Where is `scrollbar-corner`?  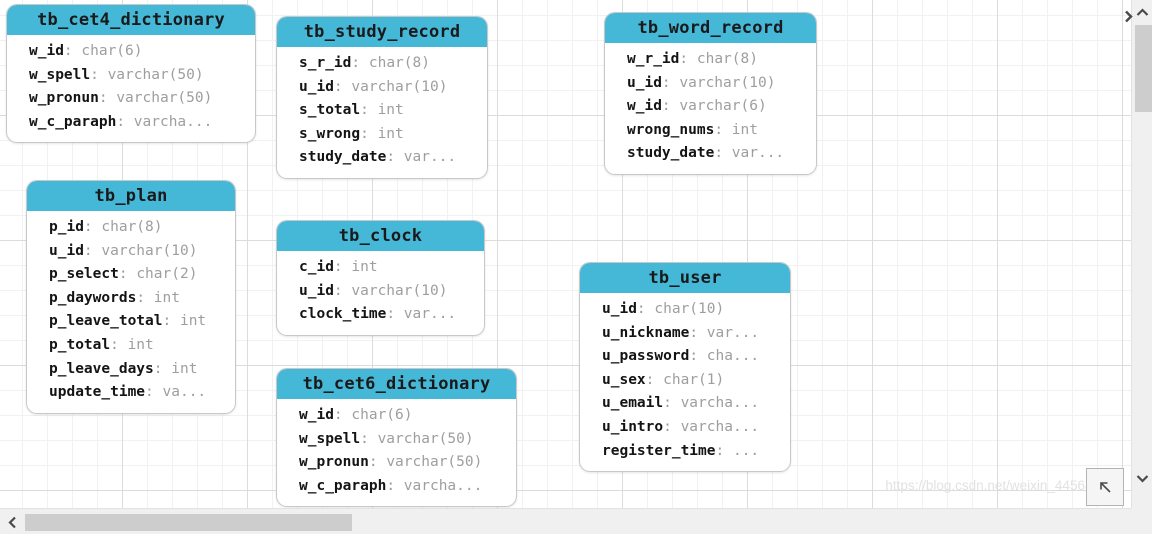
scrollbar-corner is located at coordinates (1141, 521).